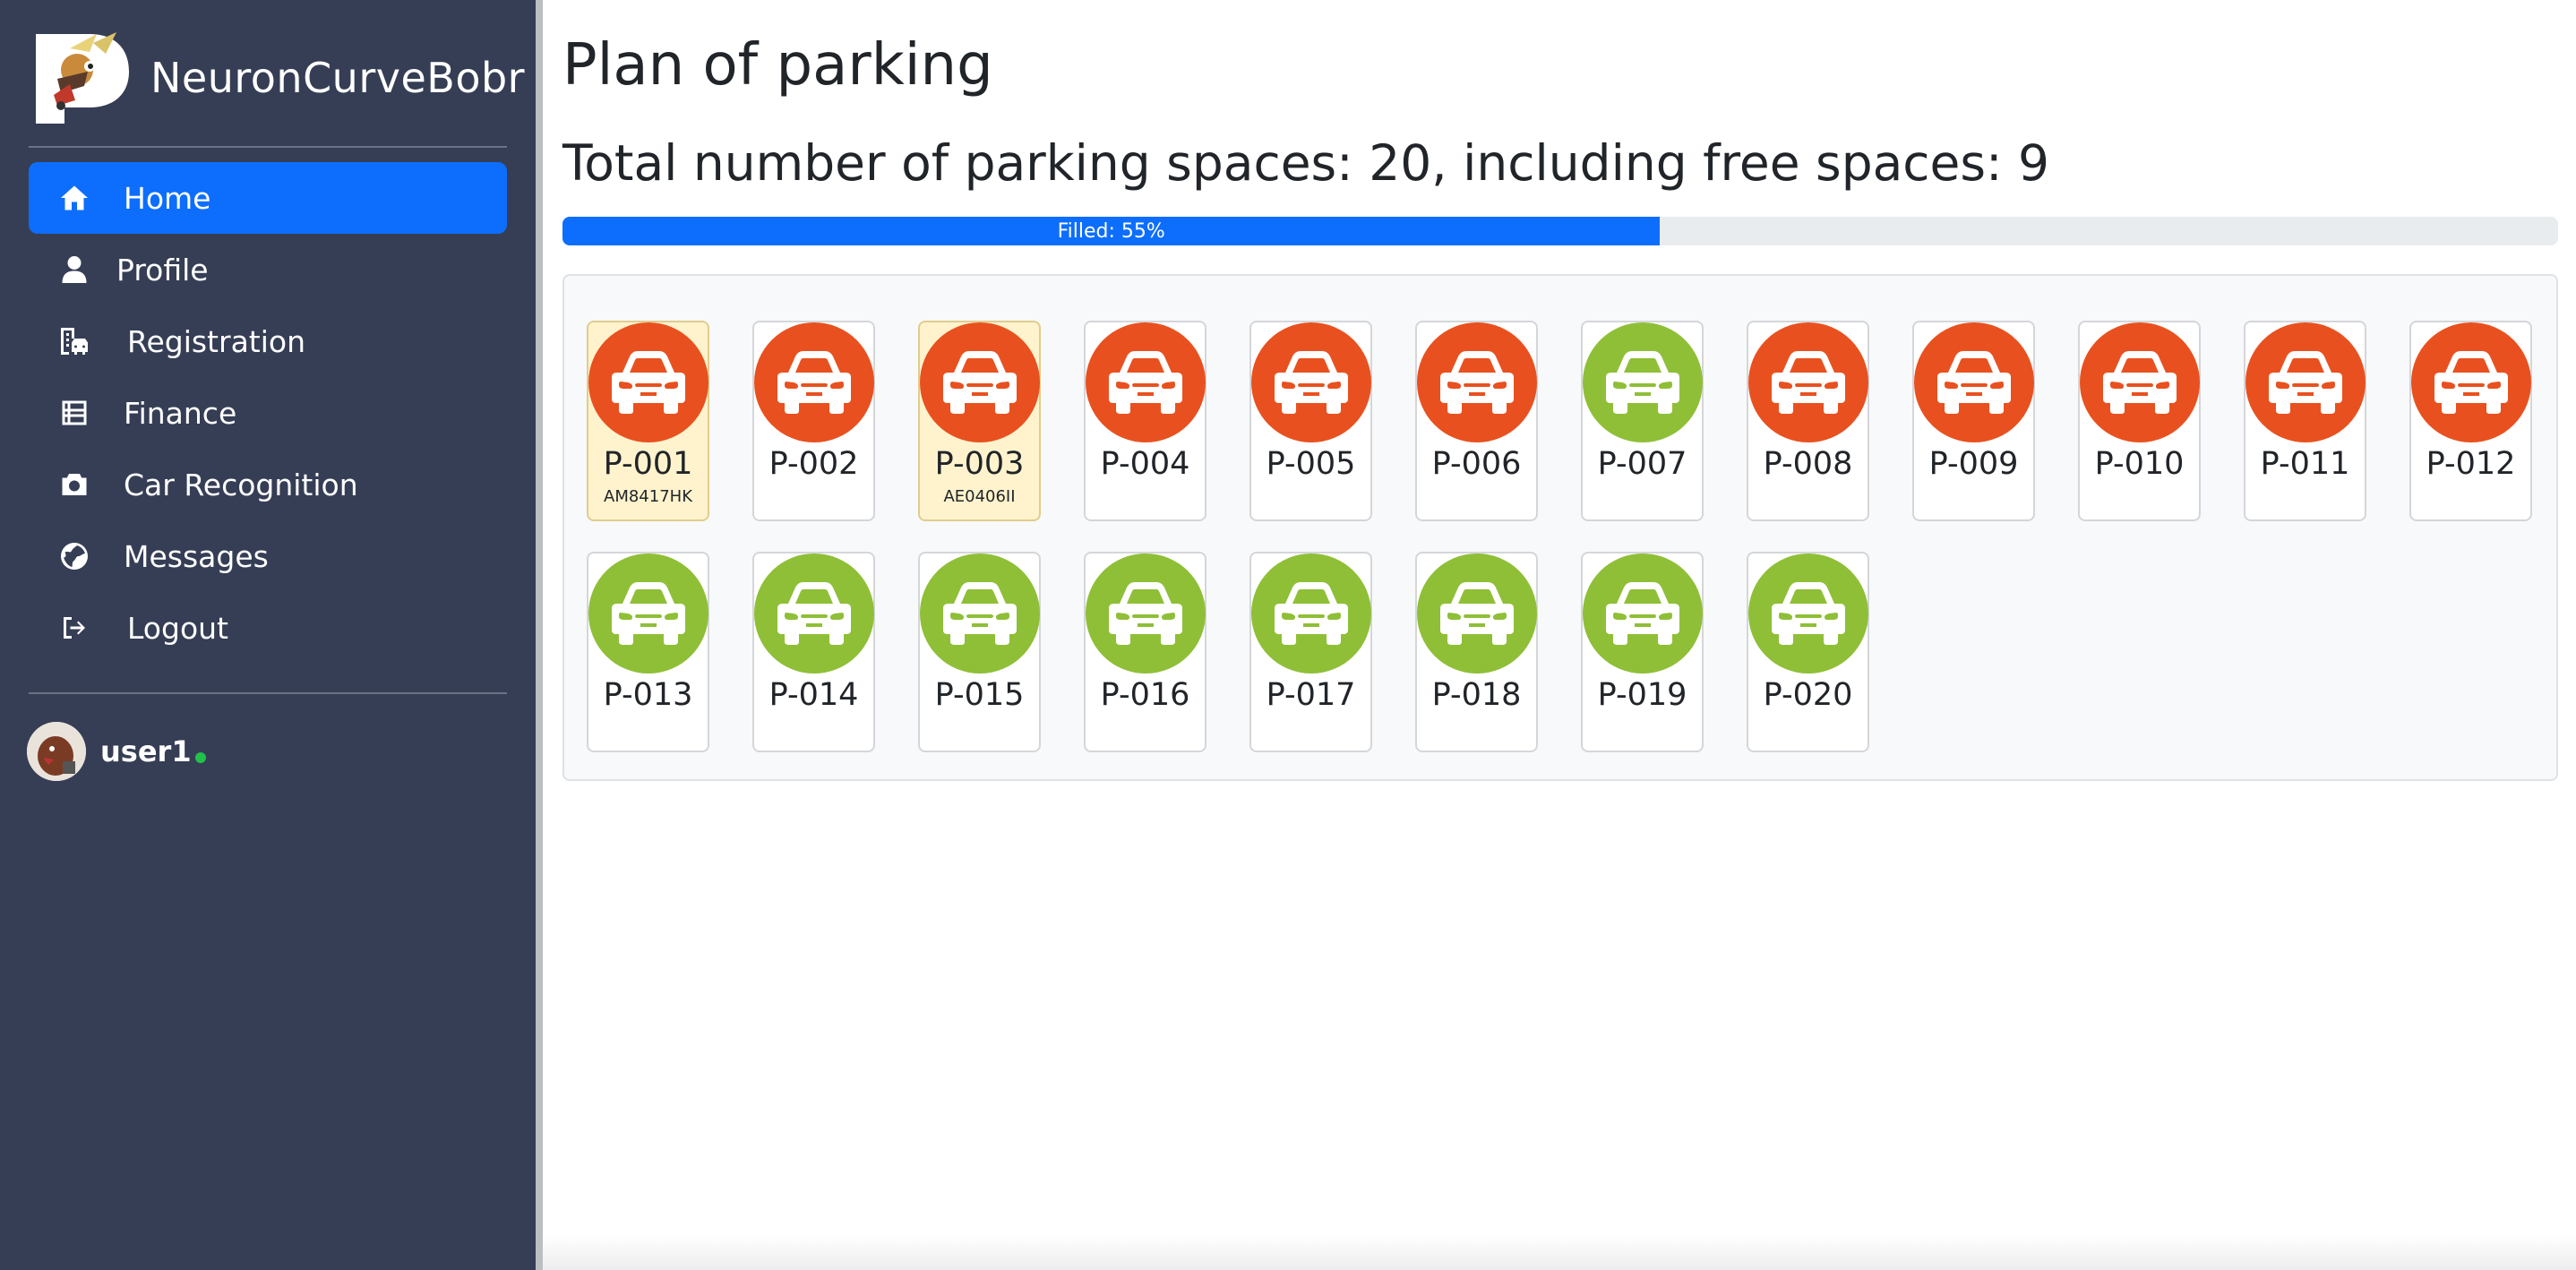 The width and height of the screenshot is (2576, 1270). I want to click on brand: NeuronCurveBobr, so click(279, 77).